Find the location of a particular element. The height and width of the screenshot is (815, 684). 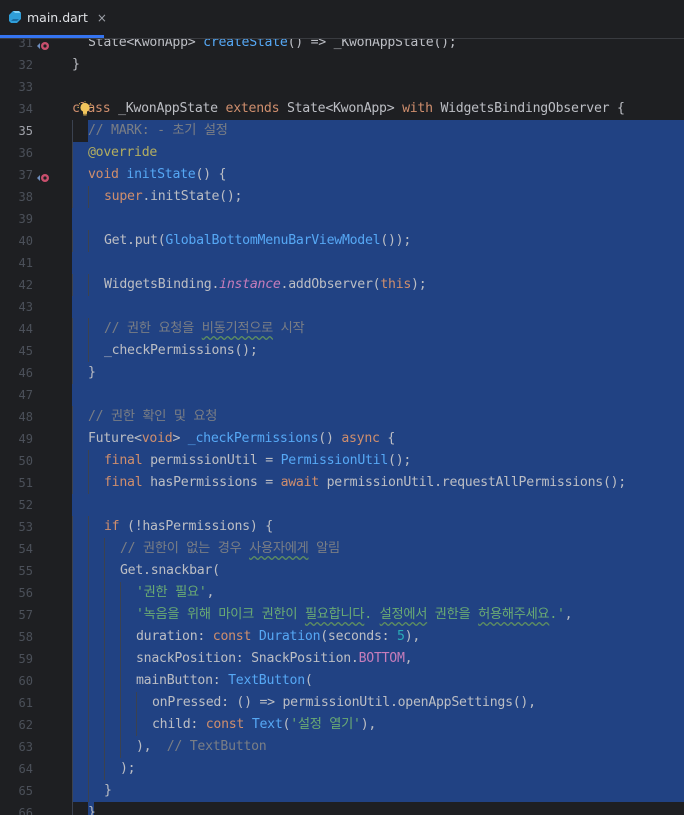

code-line: 32} is located at coordinates (342, 65).